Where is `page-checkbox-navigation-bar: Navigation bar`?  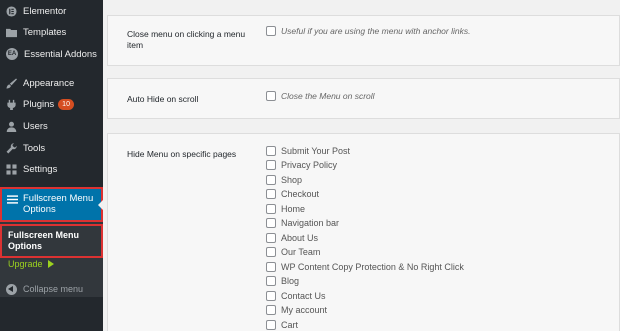 page-checkbox-navigation-bar: Navigation bar is located at coordinates (302, 223).